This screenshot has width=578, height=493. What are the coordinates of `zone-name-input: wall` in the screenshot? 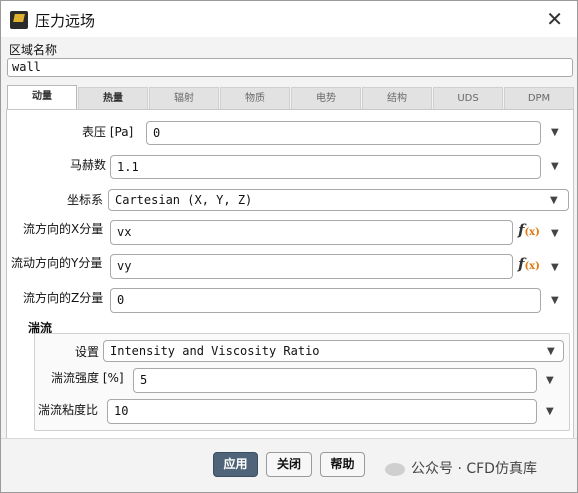 It's located at (290, 67).